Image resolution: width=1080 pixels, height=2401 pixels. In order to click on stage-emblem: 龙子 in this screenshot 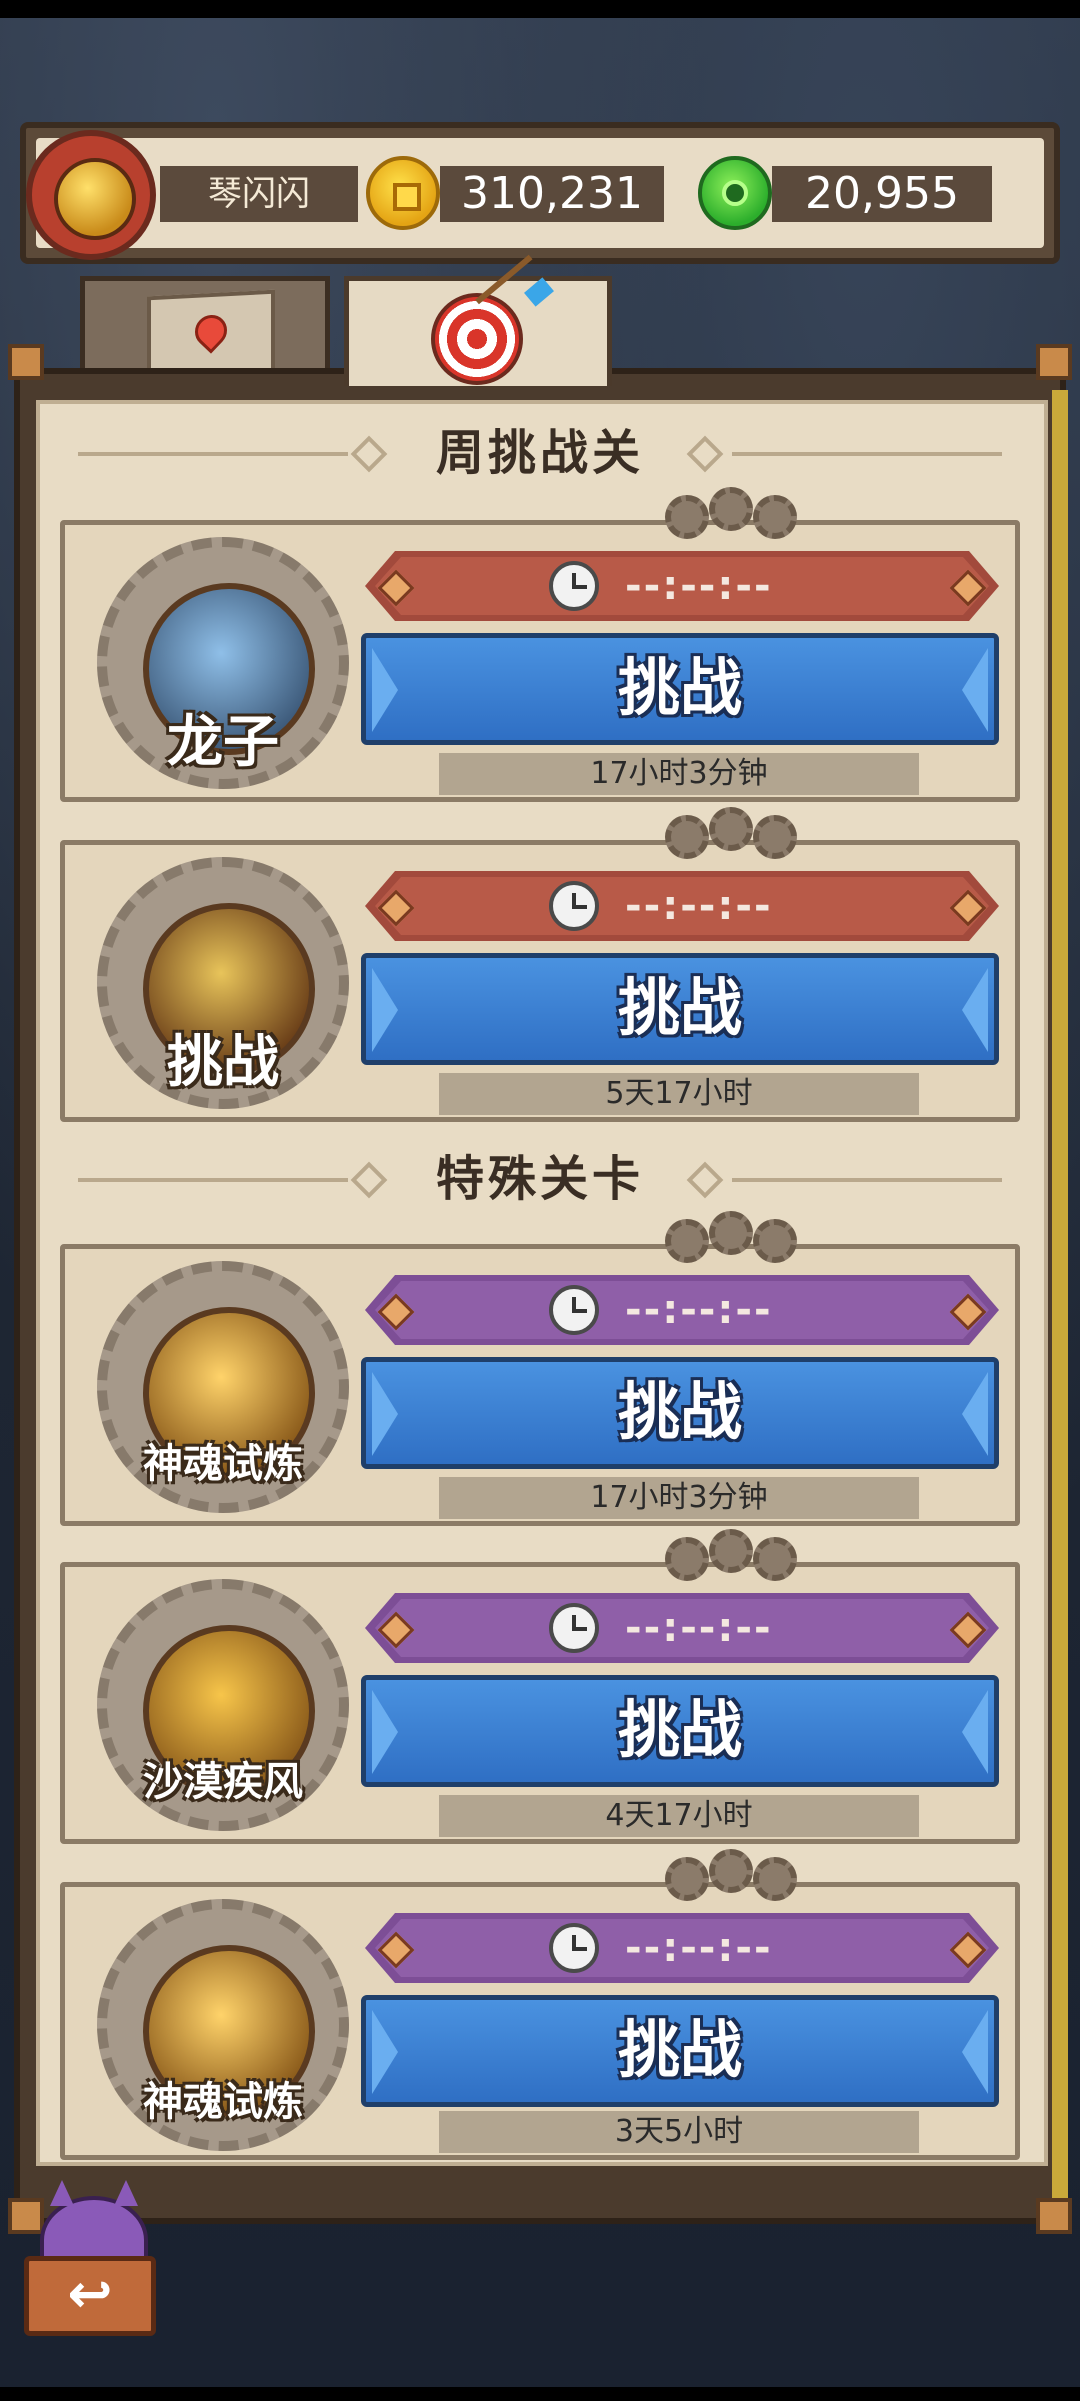, I will do `click(223, 663)`.